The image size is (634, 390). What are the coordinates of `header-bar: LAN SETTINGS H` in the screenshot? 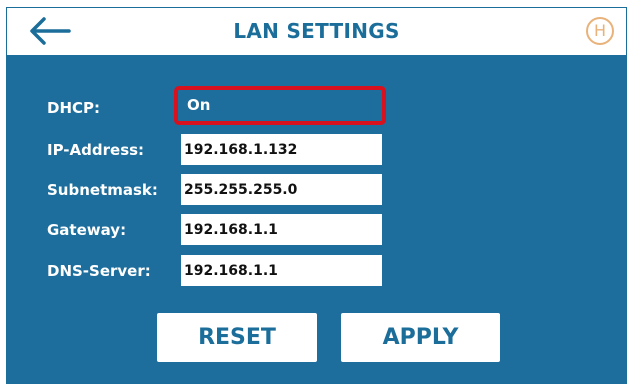 It's located at (316, 31).